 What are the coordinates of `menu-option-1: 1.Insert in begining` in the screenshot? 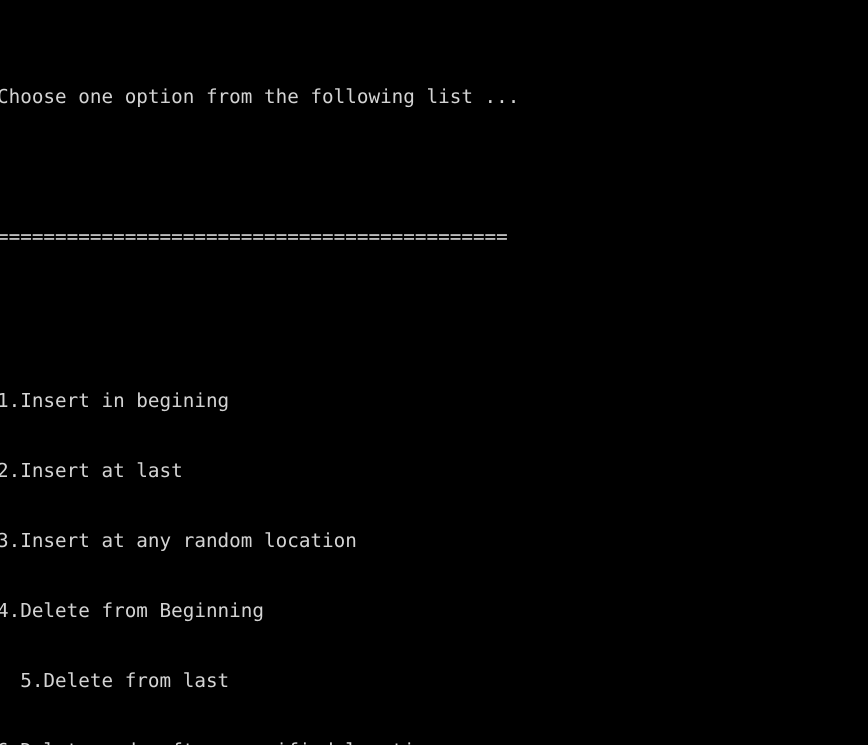 It's located at (115, 400).